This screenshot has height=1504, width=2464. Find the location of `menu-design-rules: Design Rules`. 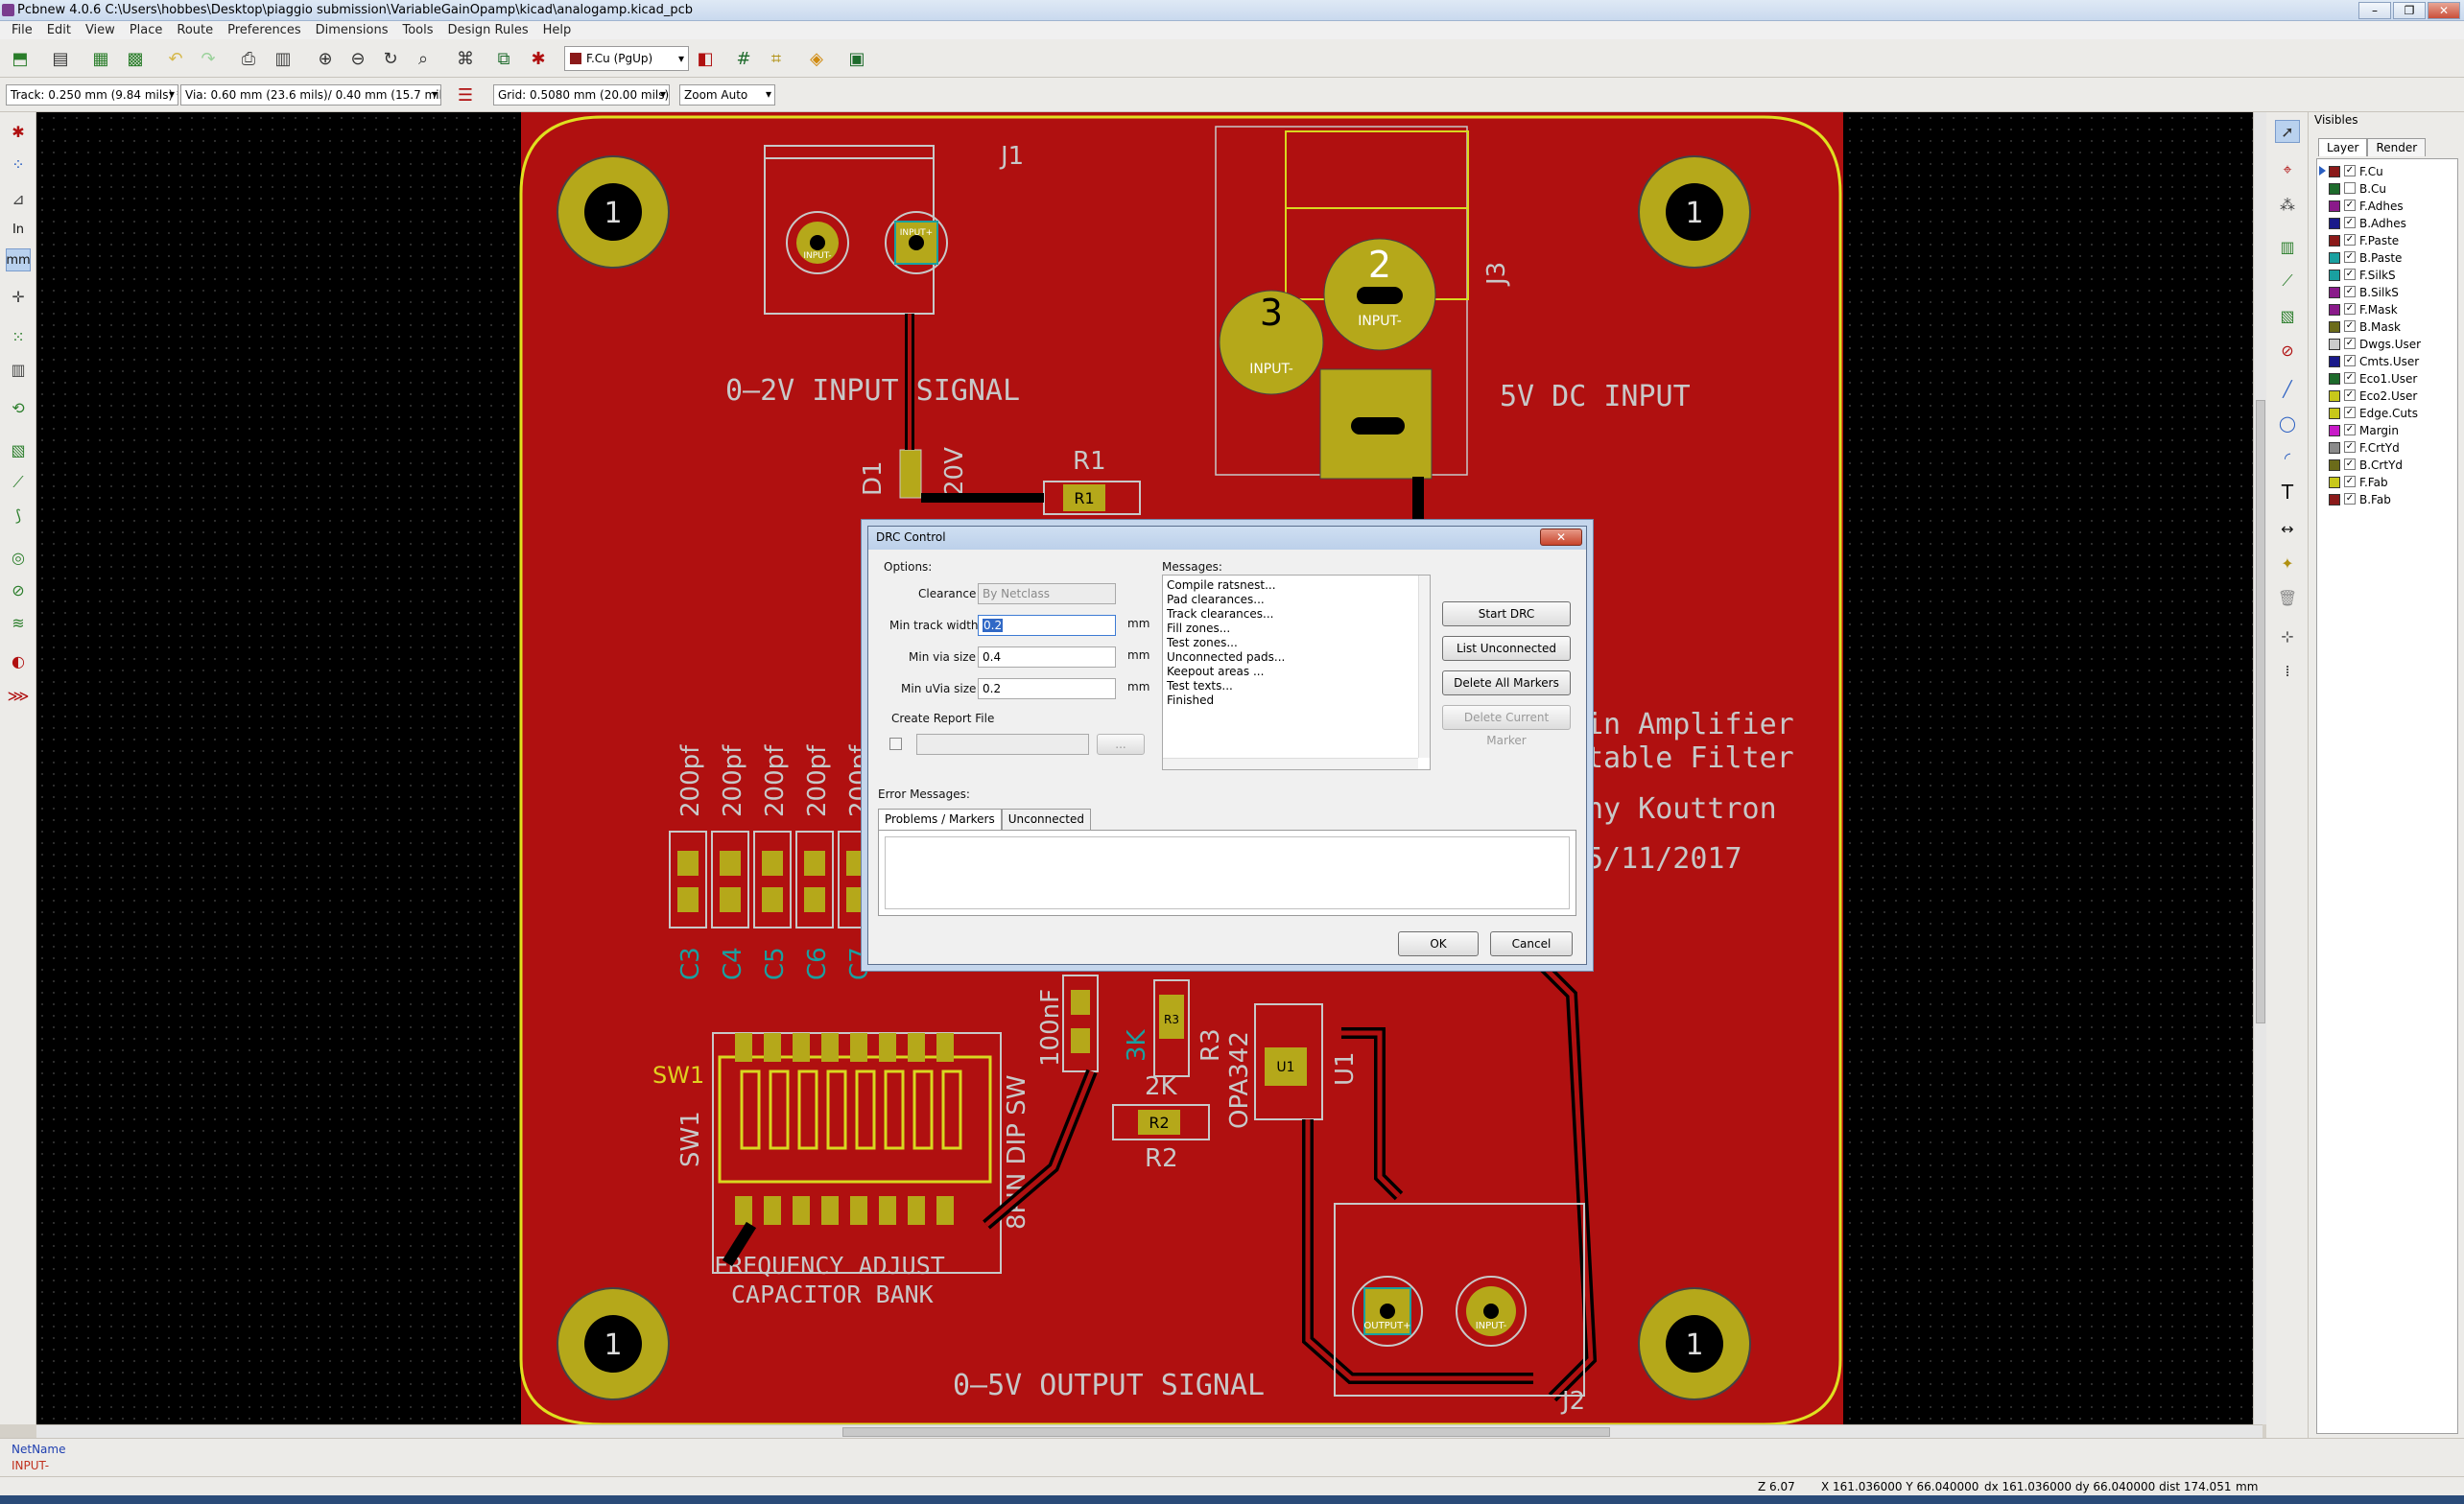

menu-design-rules: Design Rules is located at coordinates (489, 30).